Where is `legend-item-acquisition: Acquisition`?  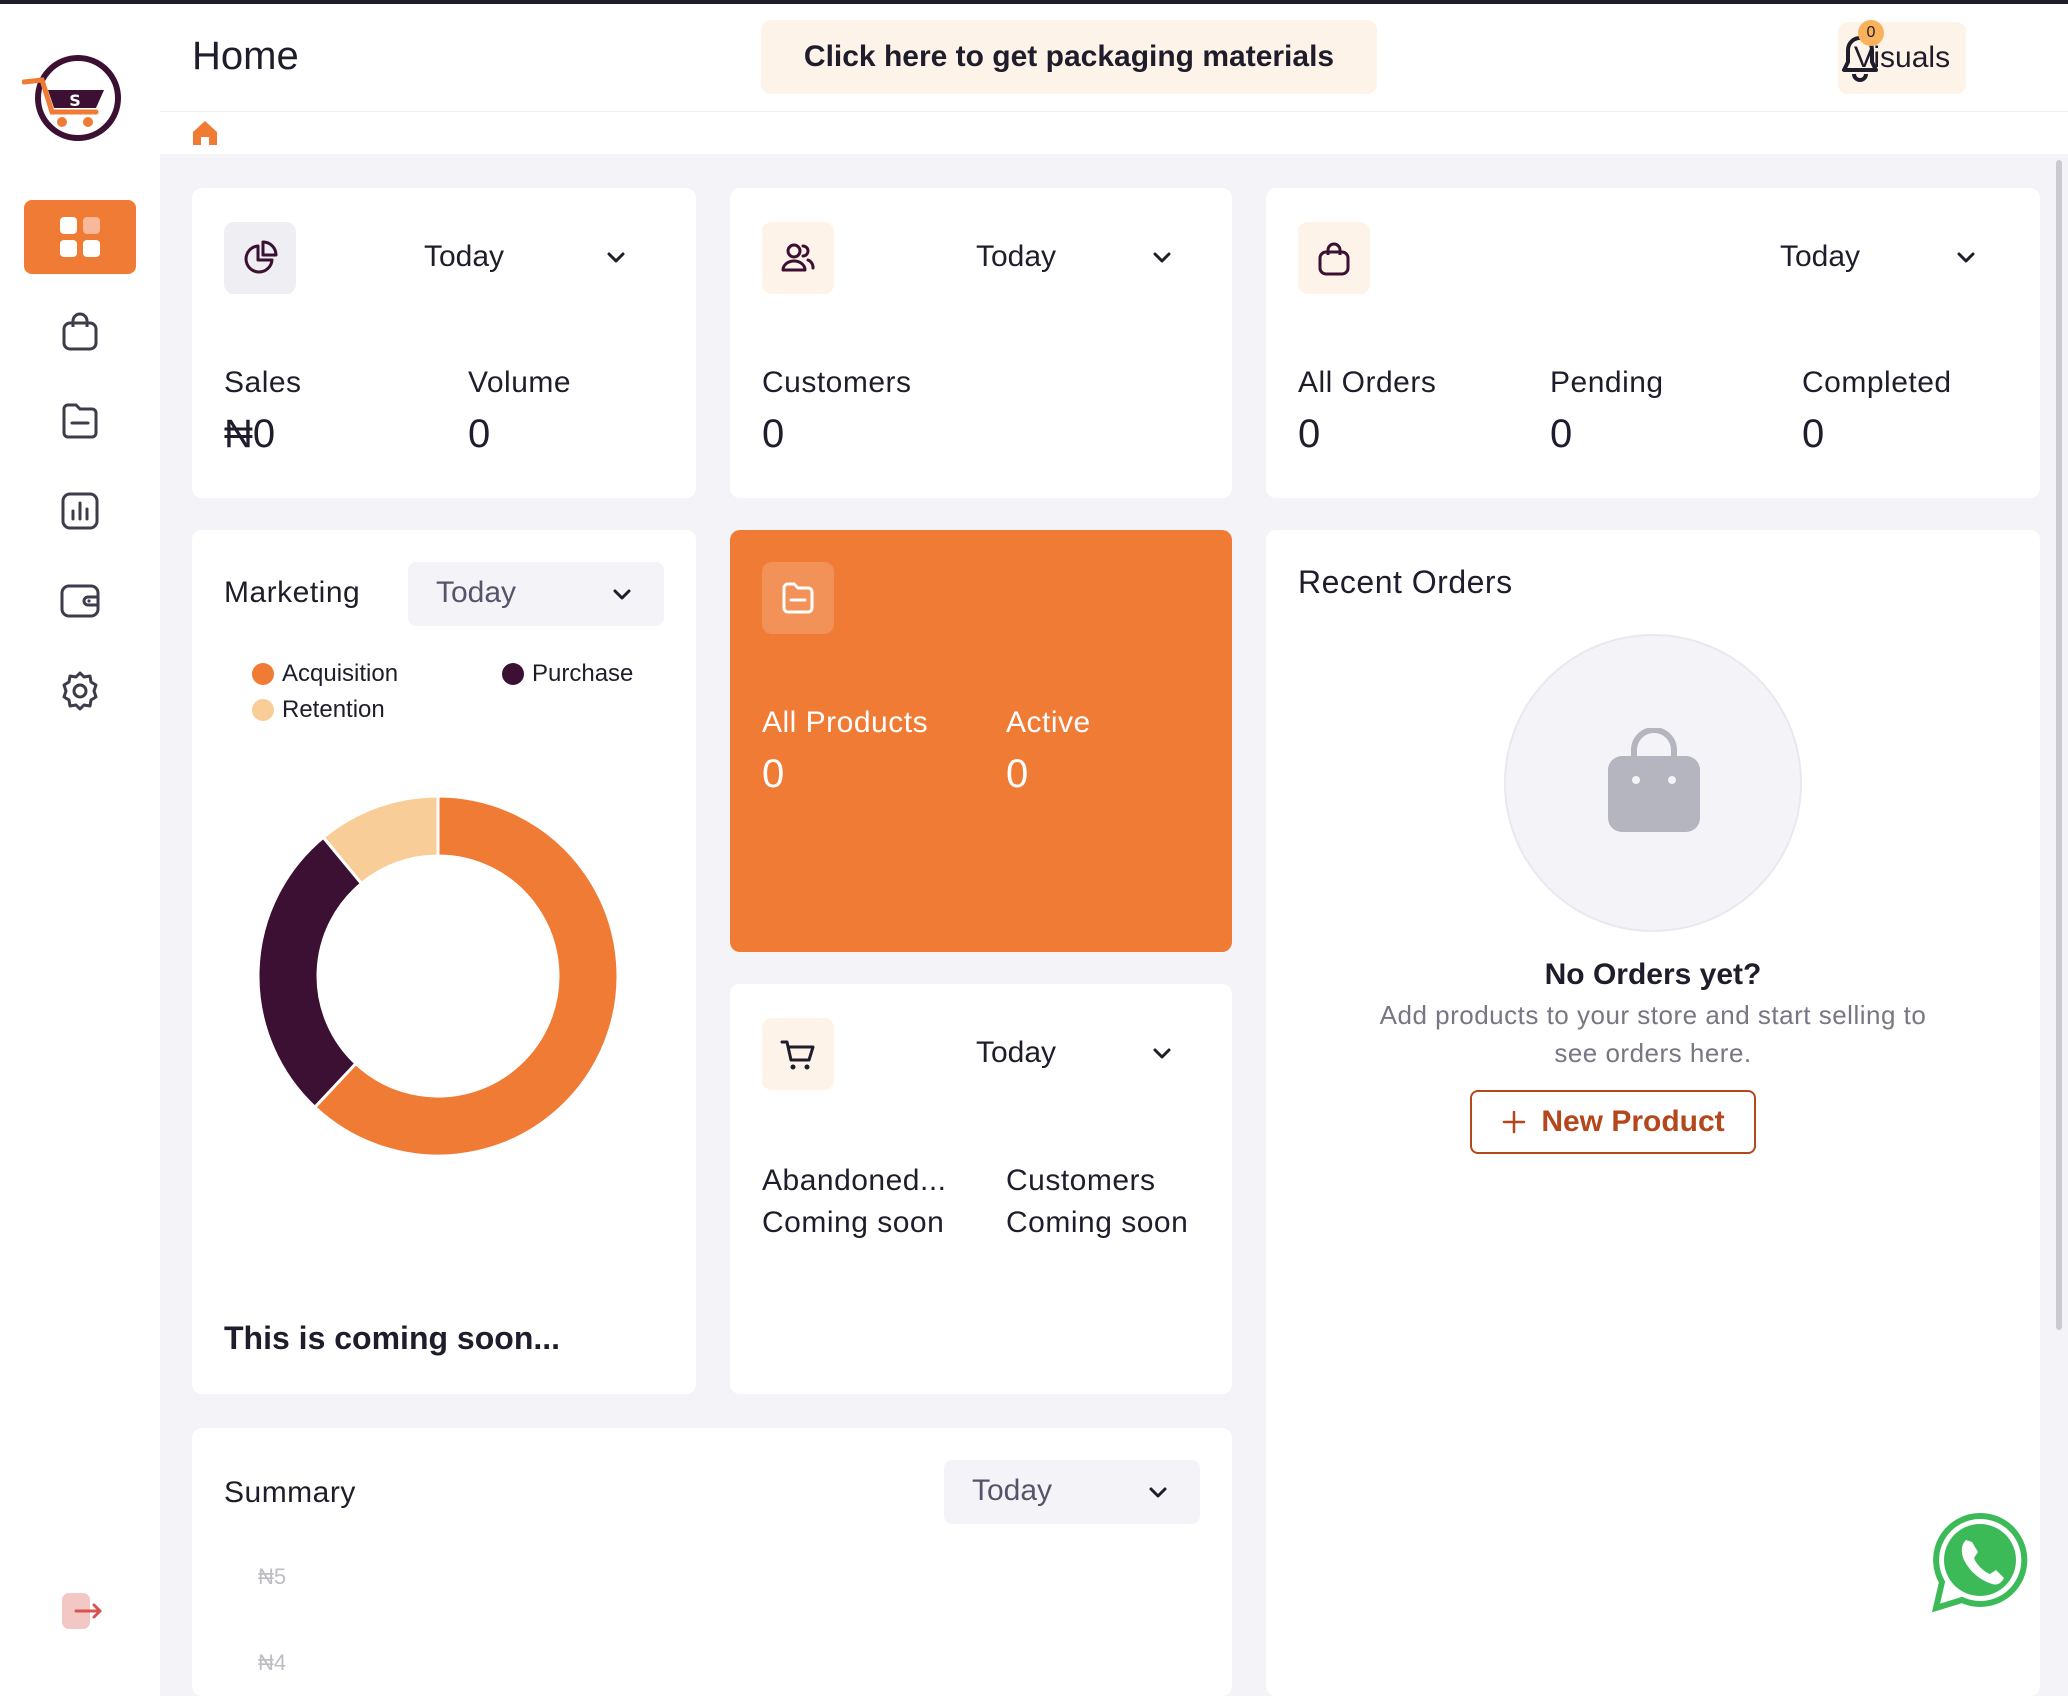
legend-item-acquisition: Acquisition is located at coordinates (325, 674).